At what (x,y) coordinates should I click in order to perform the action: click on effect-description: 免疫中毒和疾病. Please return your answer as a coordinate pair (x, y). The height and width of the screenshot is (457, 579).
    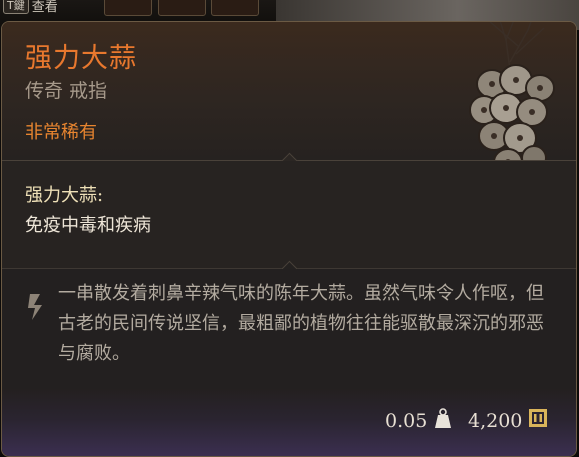
    Looking at the image, I should click on (88, 225).